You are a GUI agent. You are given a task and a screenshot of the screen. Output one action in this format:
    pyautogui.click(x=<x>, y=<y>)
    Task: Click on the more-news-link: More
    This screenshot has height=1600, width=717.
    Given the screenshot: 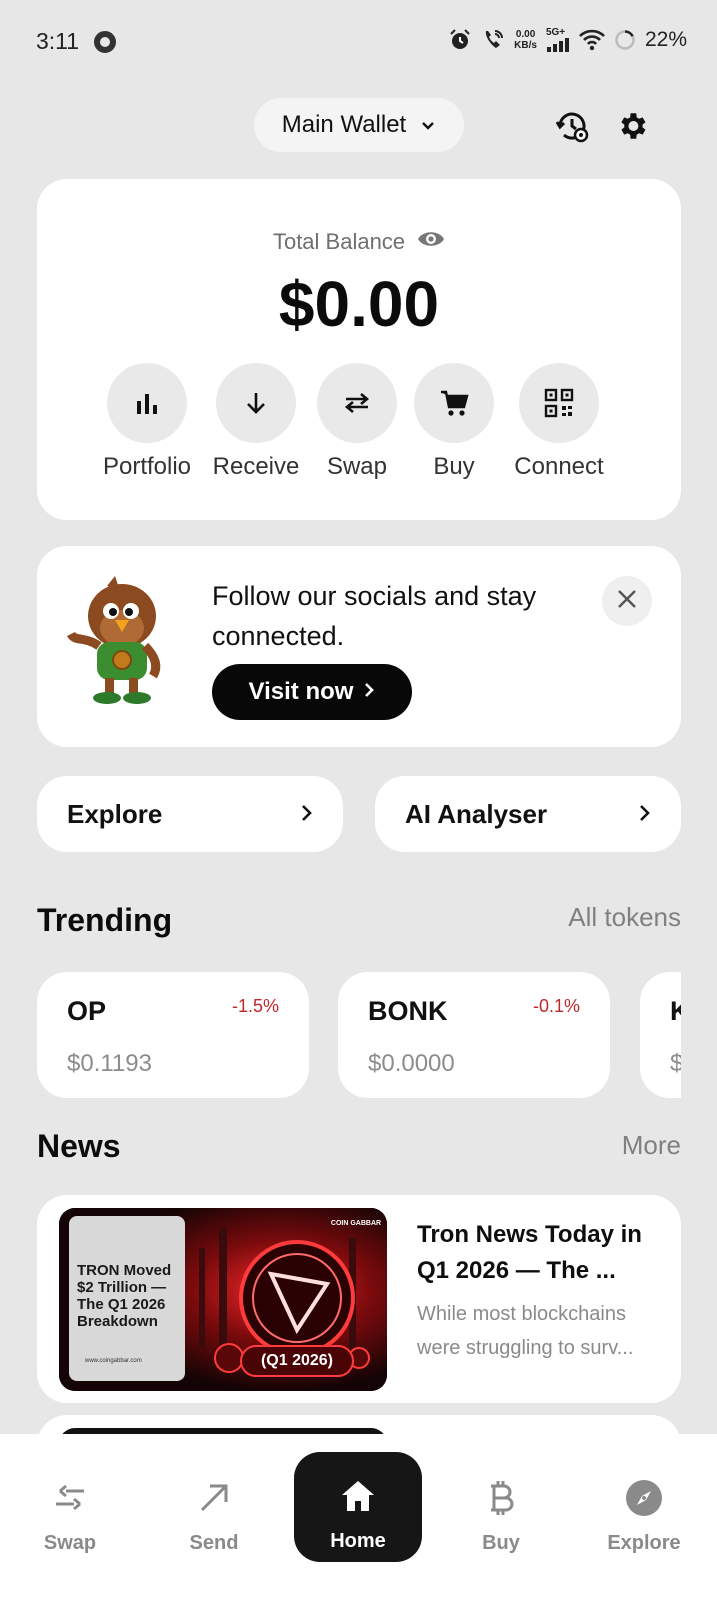 What is the action you would take?
    pyautogui.click(x=651, y=1145)
    